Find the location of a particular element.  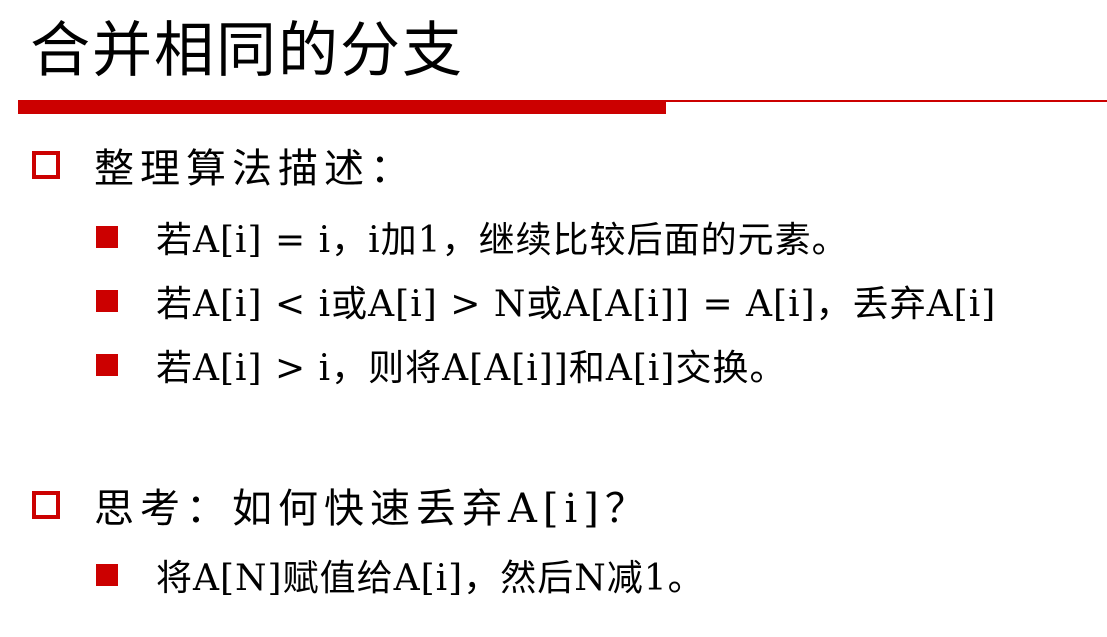

section-heading-text: 整理算法描述： is located at coordinates (255, 169).